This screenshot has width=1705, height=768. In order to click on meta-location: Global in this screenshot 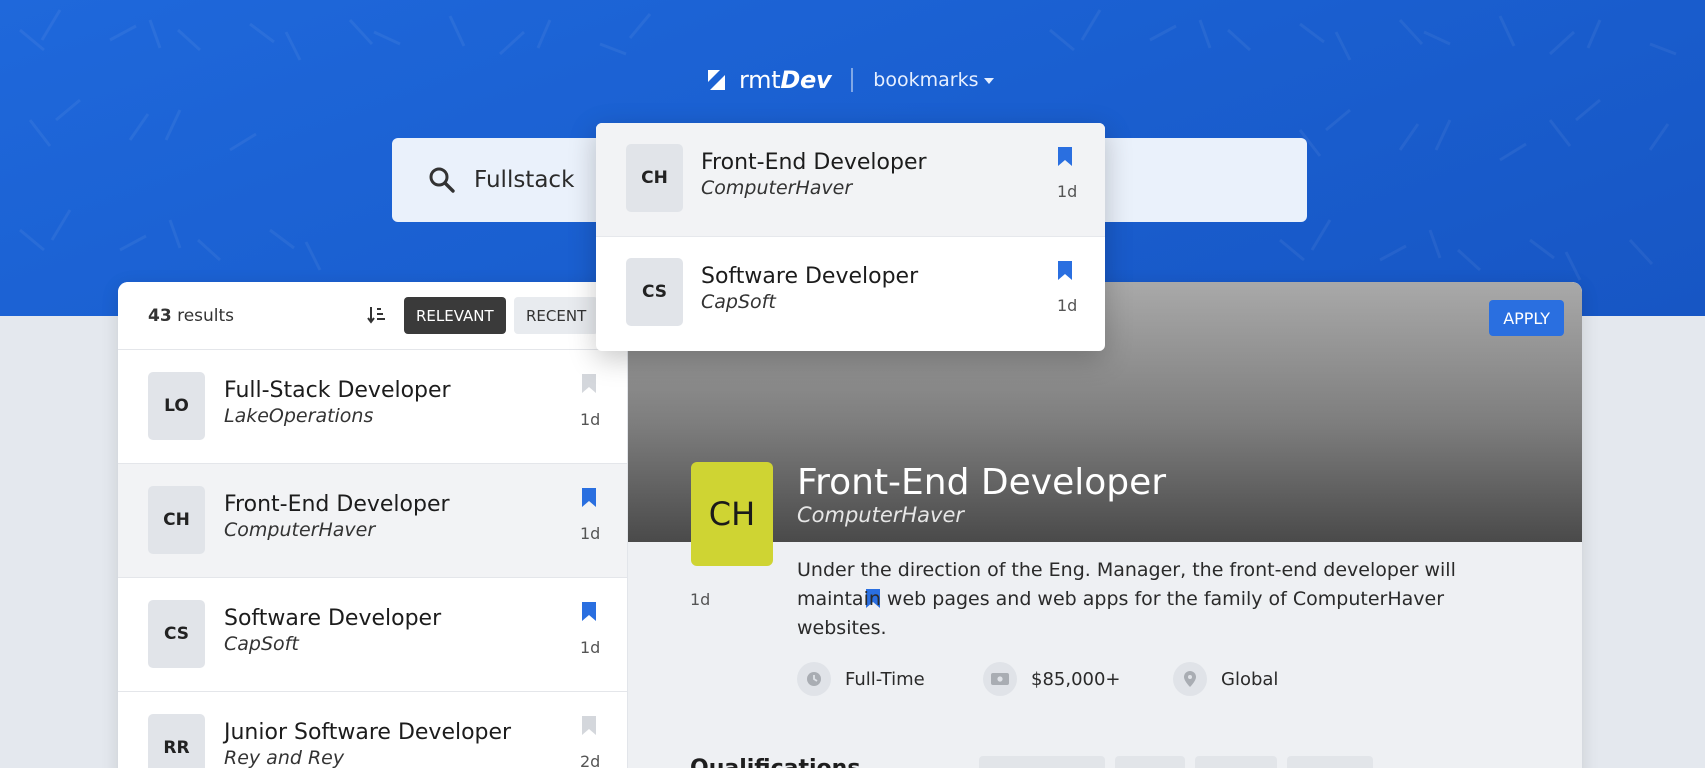, I will do `click(1225, 679)`.